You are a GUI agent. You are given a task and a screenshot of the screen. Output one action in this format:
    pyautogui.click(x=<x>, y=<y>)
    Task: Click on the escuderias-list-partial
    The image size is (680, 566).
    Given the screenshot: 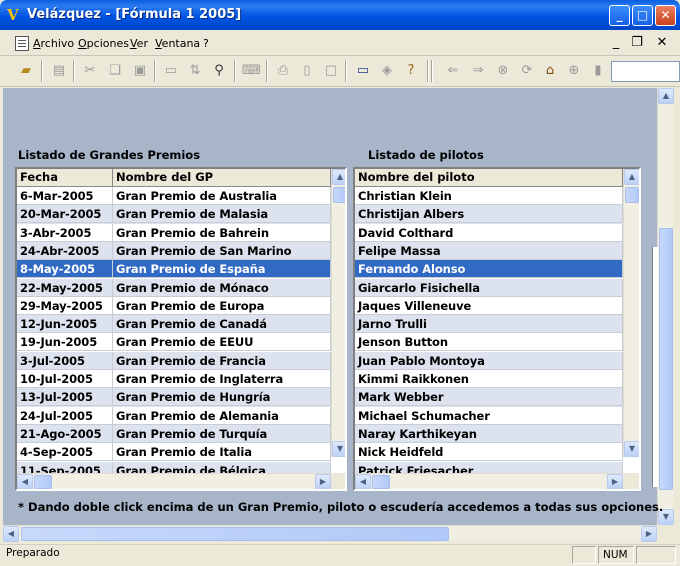 What is the action you would take?
    pyautogui.click(x=655, y=367)
    